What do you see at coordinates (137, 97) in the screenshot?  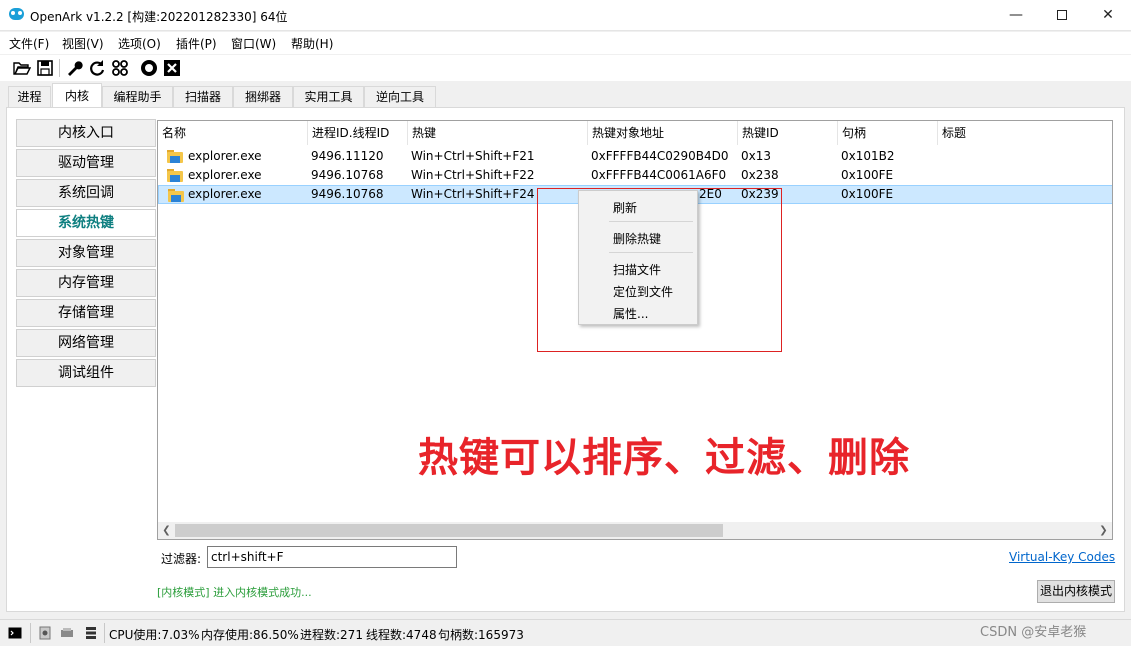 I see `tab-coding-helper: 编程助手` at bounding box center [137, 97].